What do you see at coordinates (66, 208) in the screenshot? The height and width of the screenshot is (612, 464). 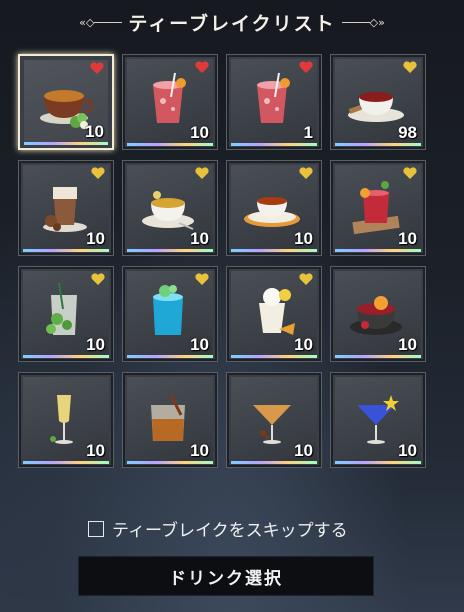 I see `drink-slot-5: 10` at bounding box center [66, 208].